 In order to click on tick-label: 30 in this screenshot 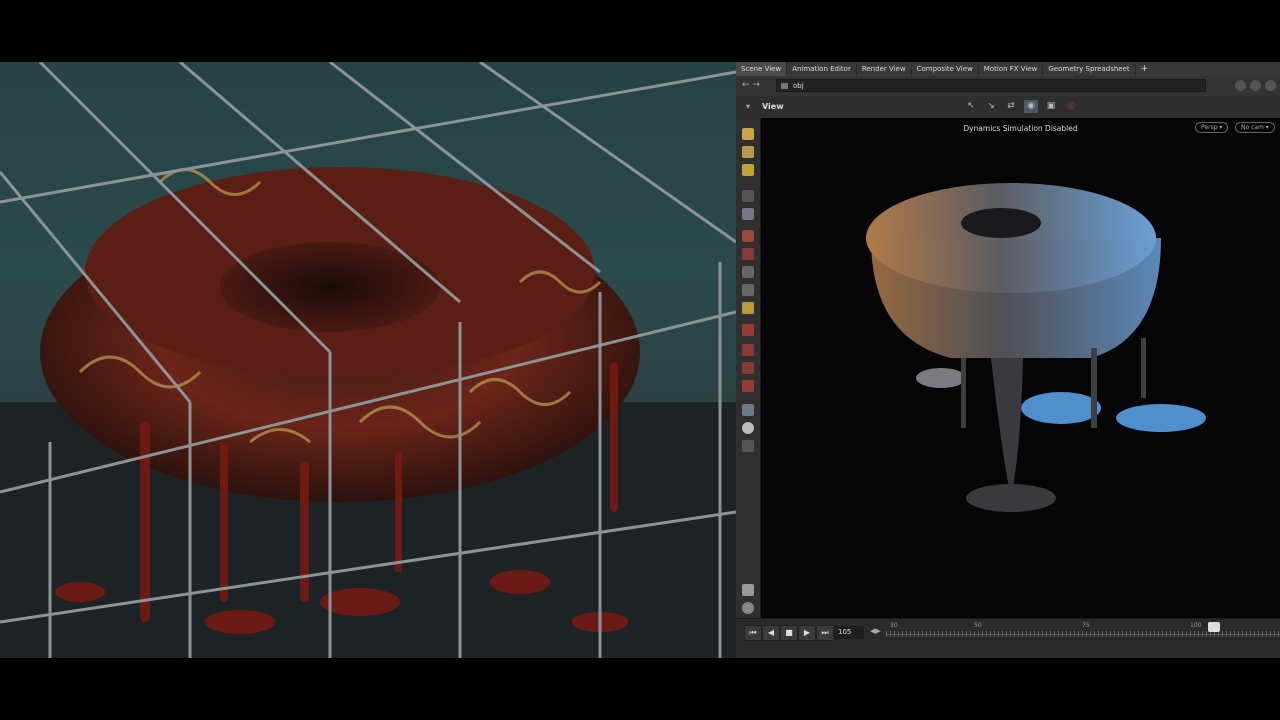, I will do `click(894, 625)`.